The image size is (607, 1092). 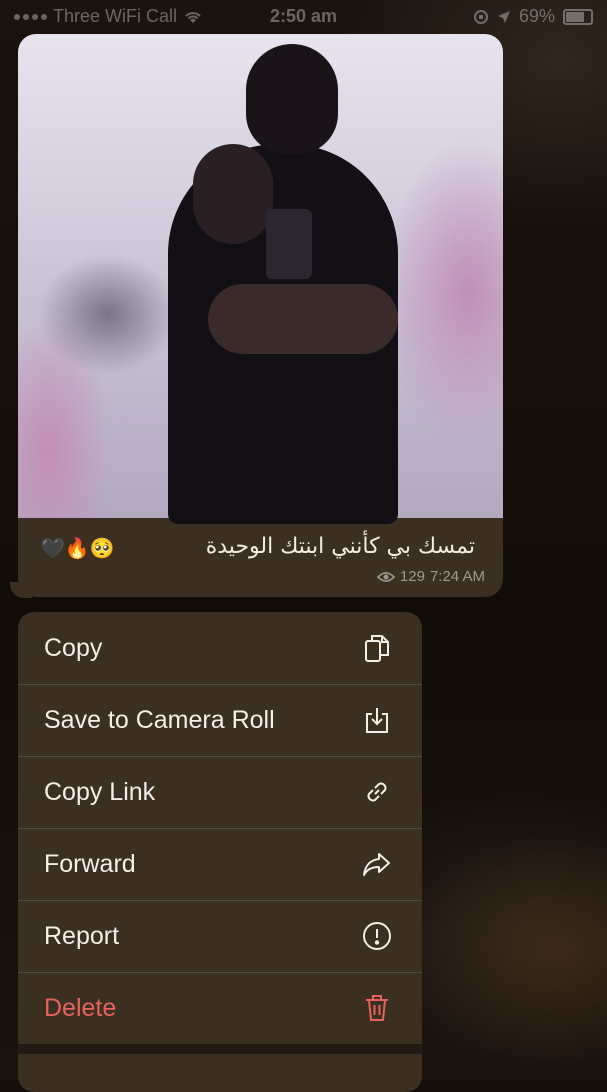 What do you see at coordinates (73, 647) in the screenshot?
I see `menu-item-label: Copy` at bounding box center [73, 647].